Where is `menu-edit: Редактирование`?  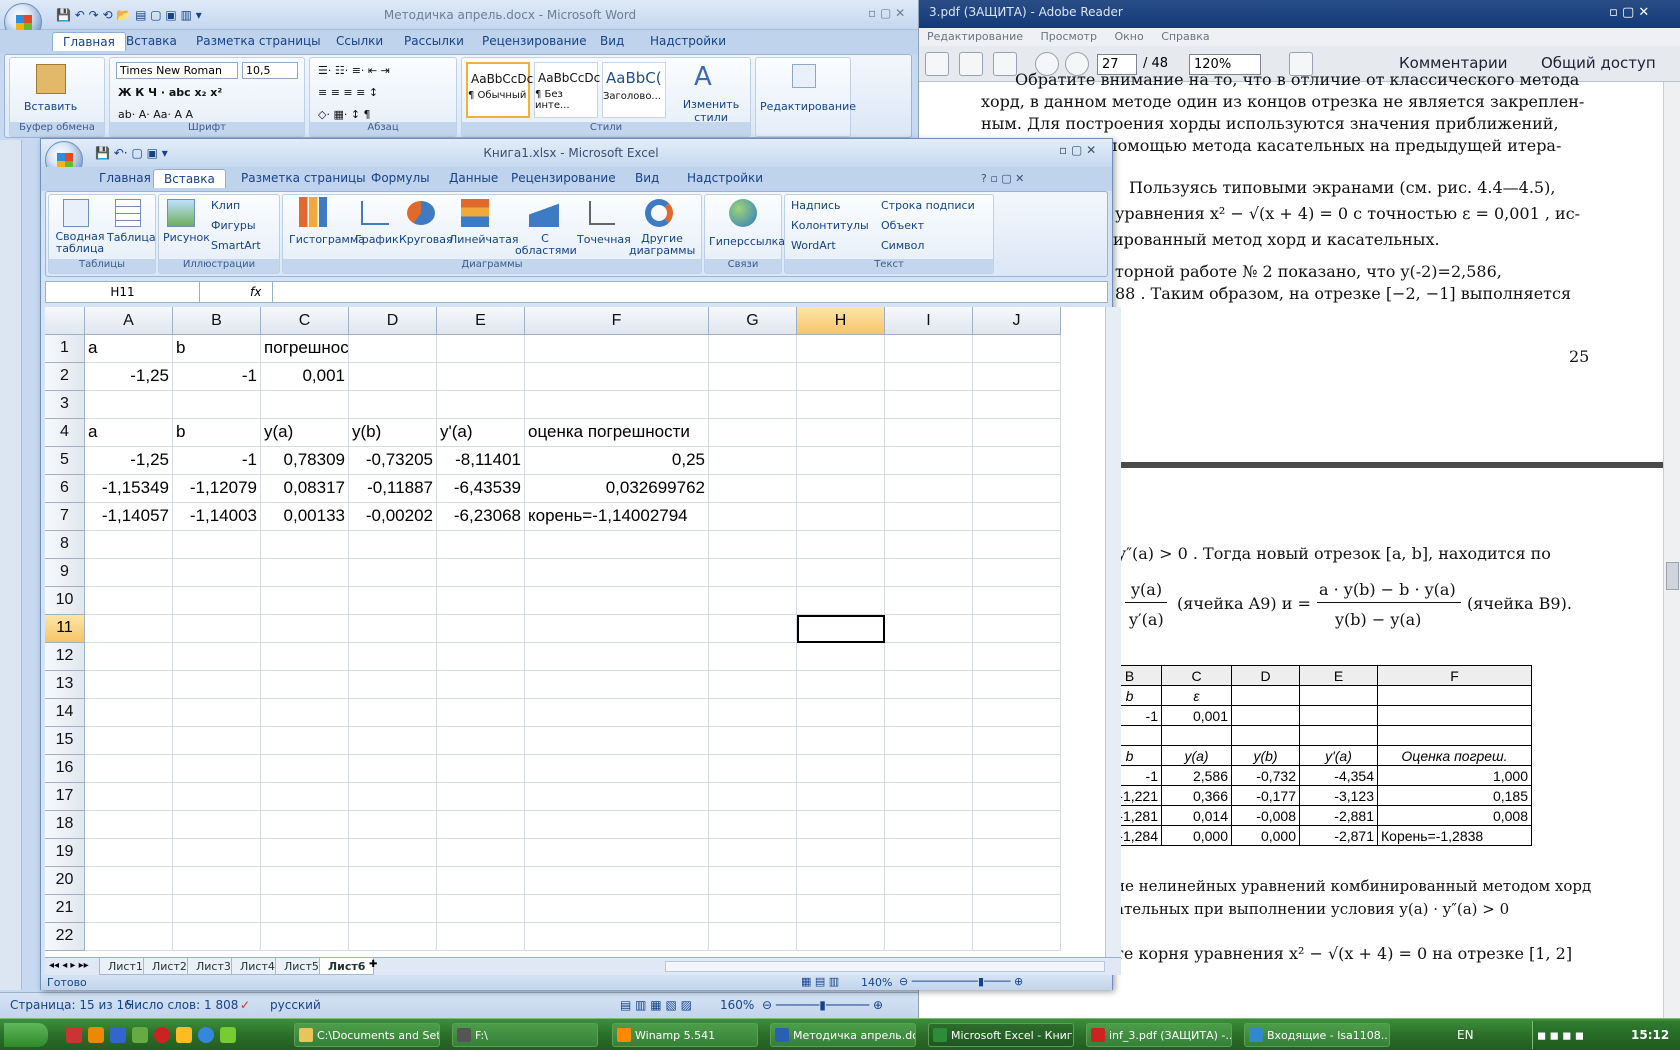
menu-edit: Редактирование is located at coordinates (975, 36).